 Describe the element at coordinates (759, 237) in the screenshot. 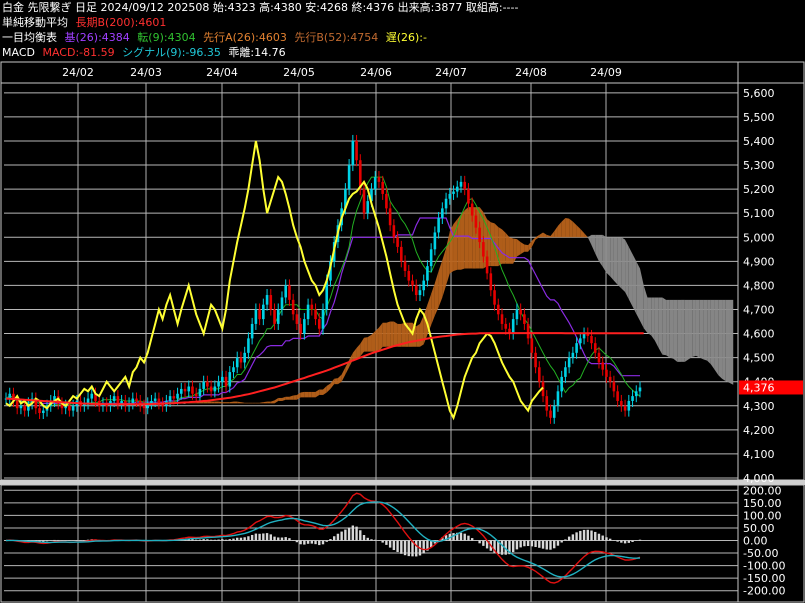

I see `y-tick-label: 5,000` at that location.